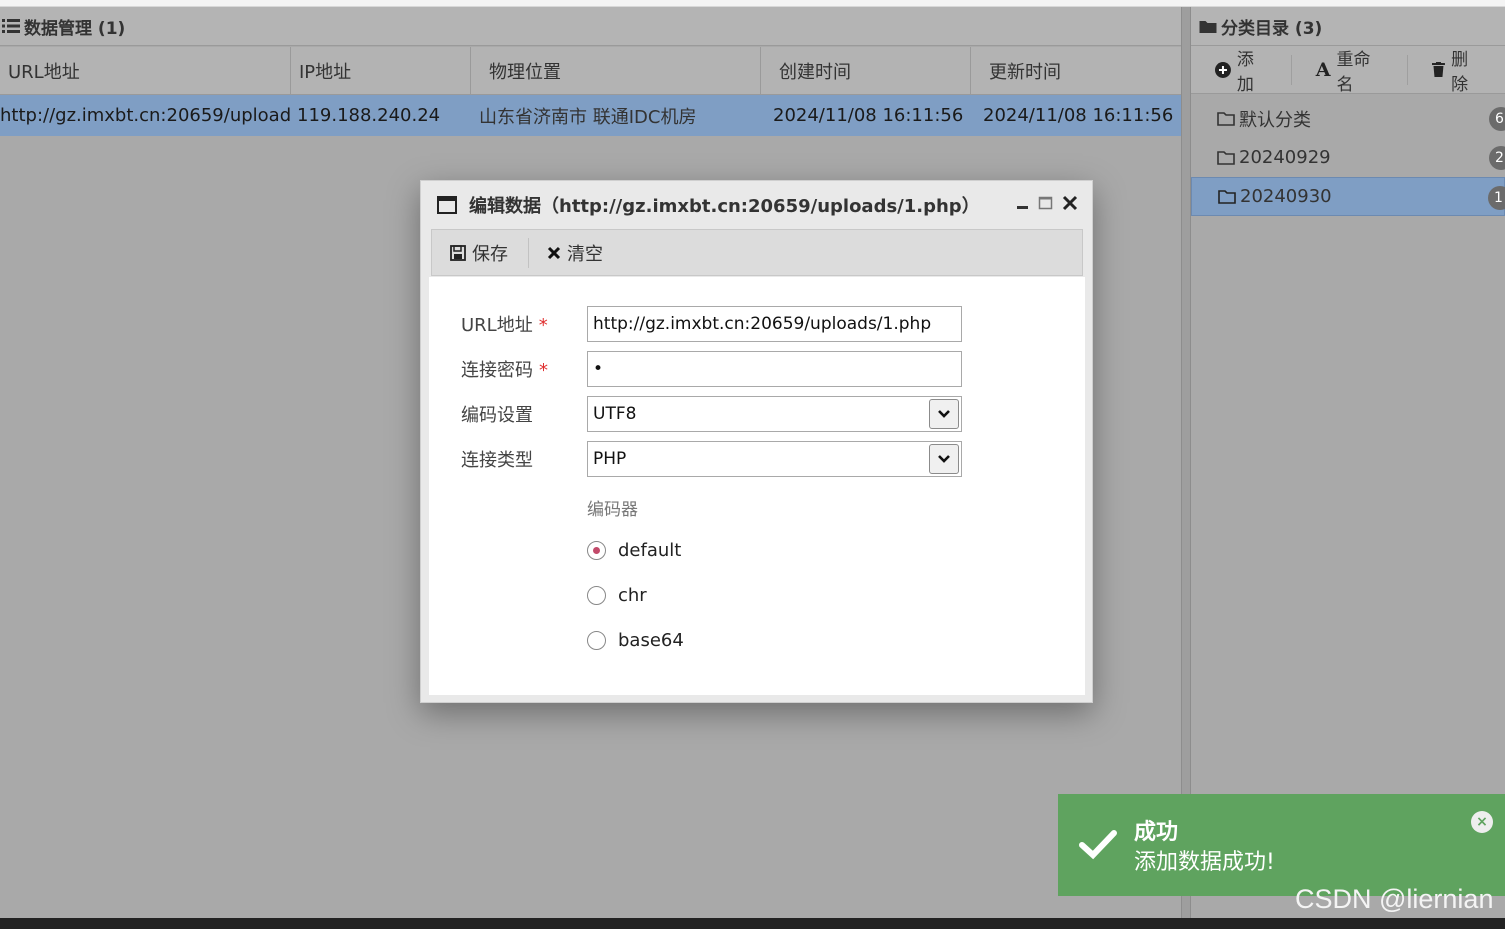  I want to click on window-icon, so click(447, 205).